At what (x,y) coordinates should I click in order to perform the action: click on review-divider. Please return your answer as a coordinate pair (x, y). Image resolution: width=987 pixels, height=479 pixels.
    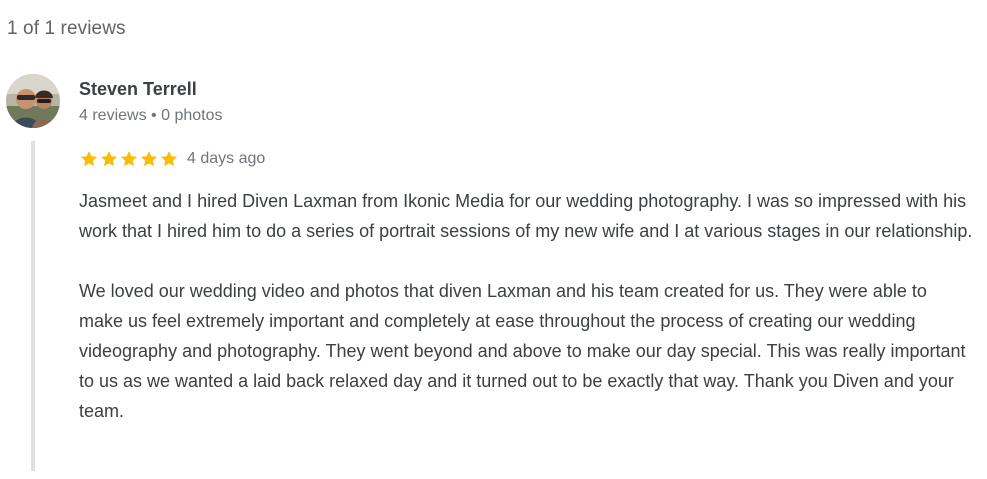
    Looking at the image, I should click on (33, 306).